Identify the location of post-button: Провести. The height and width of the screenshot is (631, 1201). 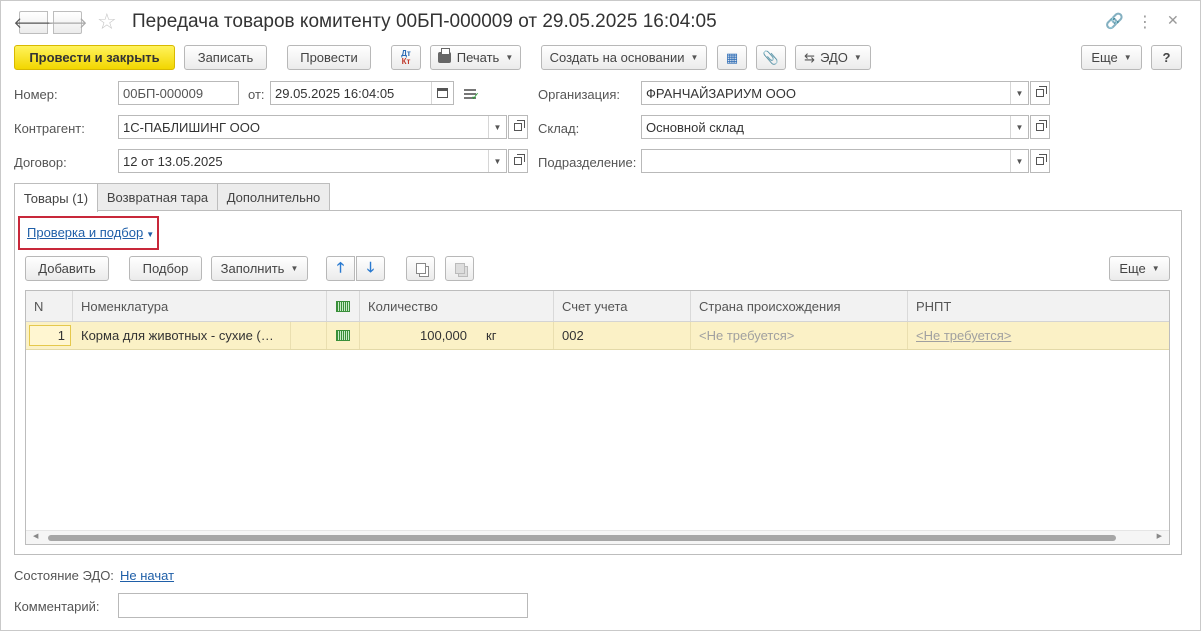
(329, 57).